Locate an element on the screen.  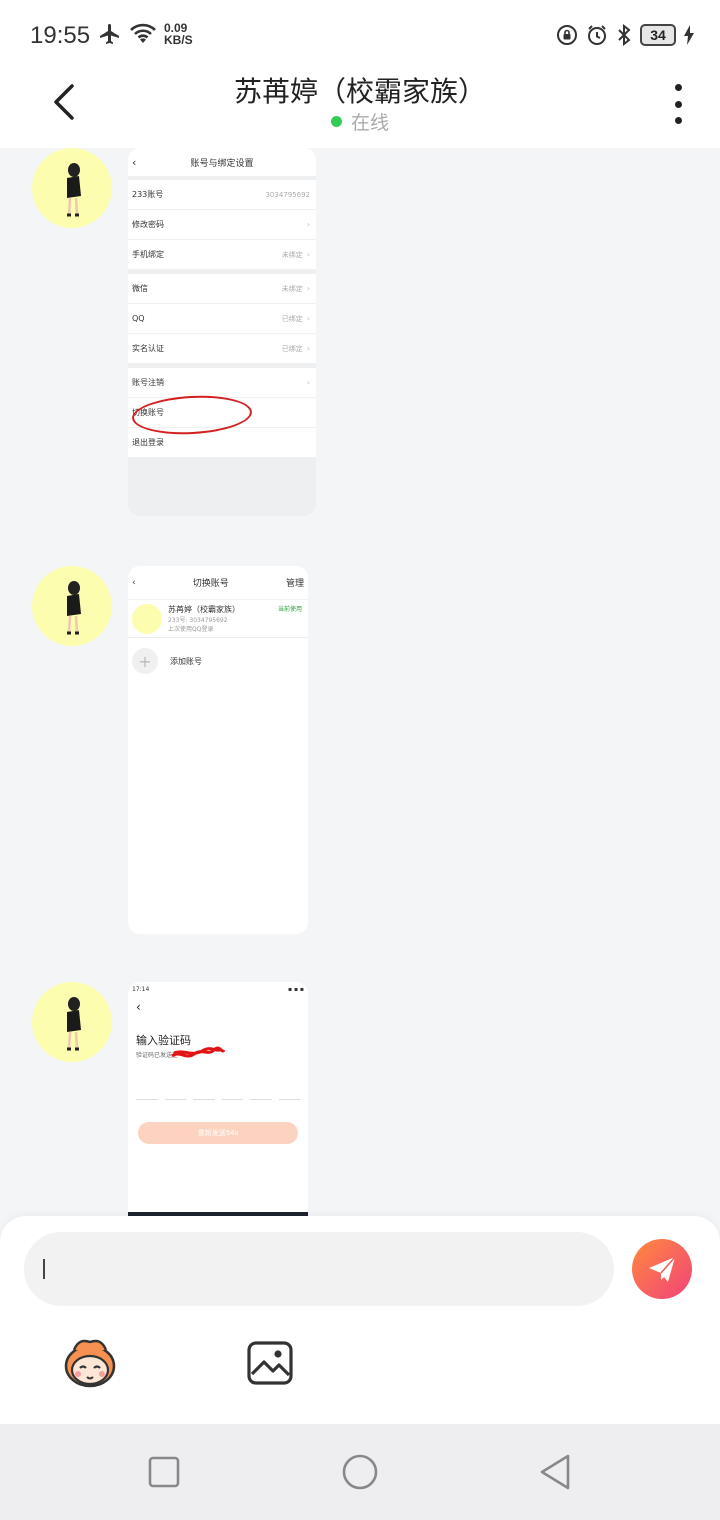
shot-row: 修改密码 › is located at coordinates (222, 225).